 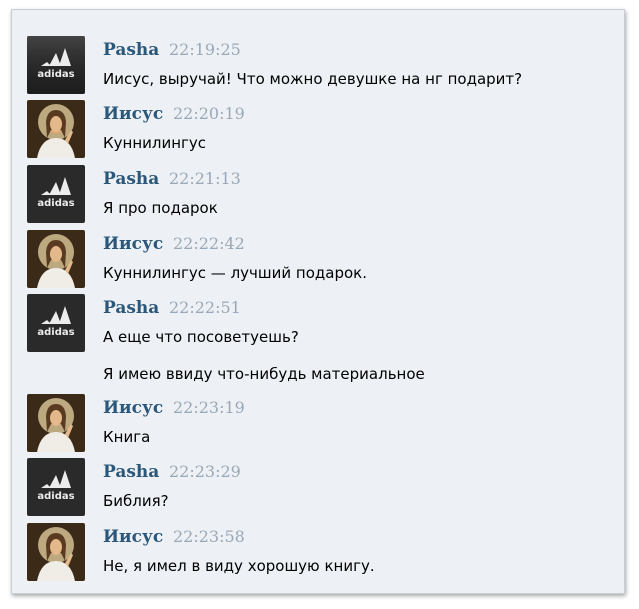 I want to click on message-text: Куннилингус, so click(x=155, y=143).